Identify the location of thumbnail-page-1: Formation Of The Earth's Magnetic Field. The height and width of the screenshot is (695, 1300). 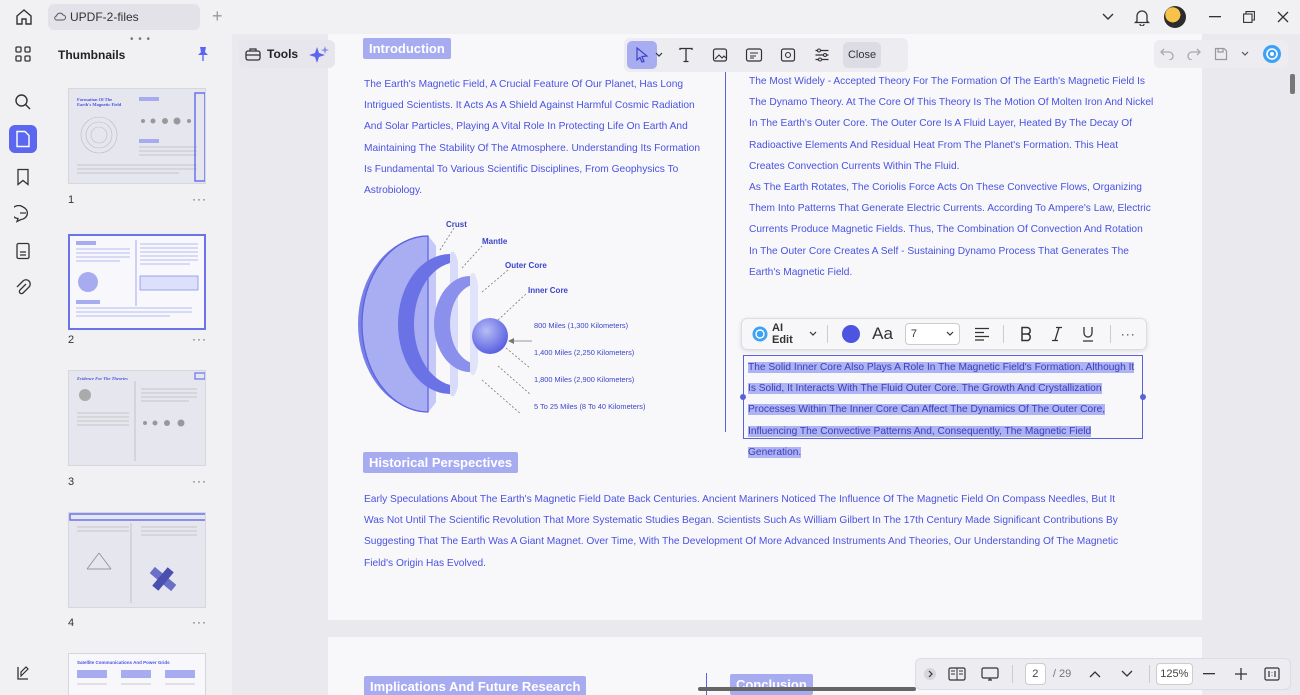
(137, 136).